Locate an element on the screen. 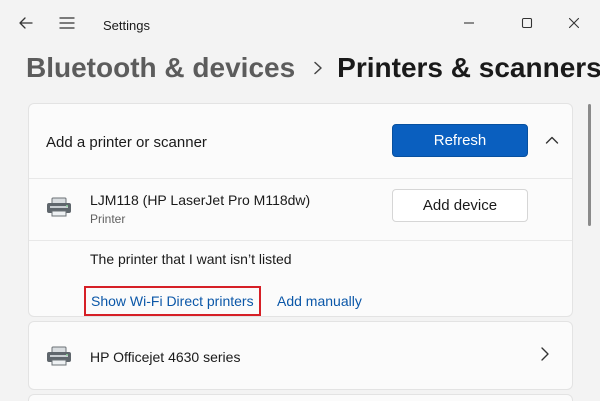 Image resolution: width=600 pixels, height=401 pixels. printer-name: LJM118 (HP LaserJet Pro M118dw) is located at coordinates (200, 200).